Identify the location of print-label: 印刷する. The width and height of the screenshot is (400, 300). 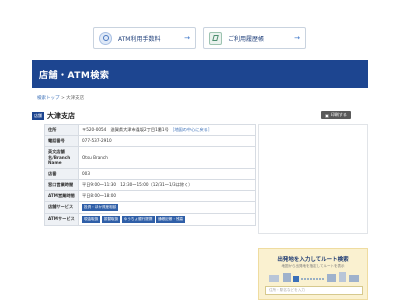
(338, 114).